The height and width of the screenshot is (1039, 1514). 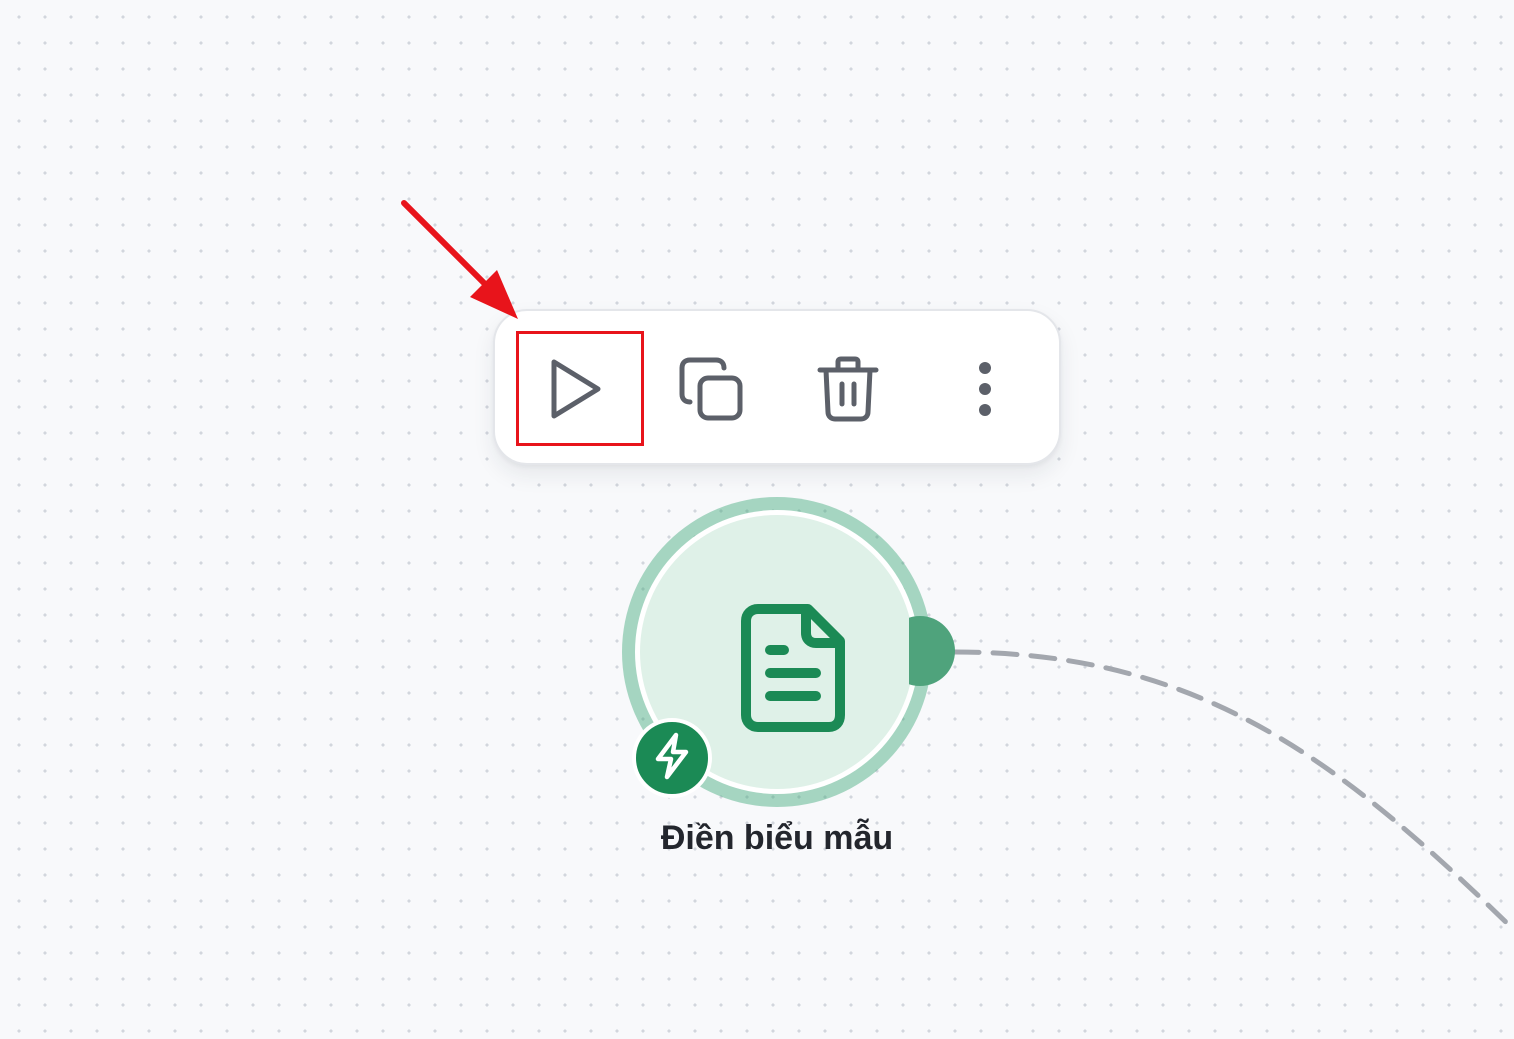 I want to click on trigger-badge, so click(x=672, y=758).